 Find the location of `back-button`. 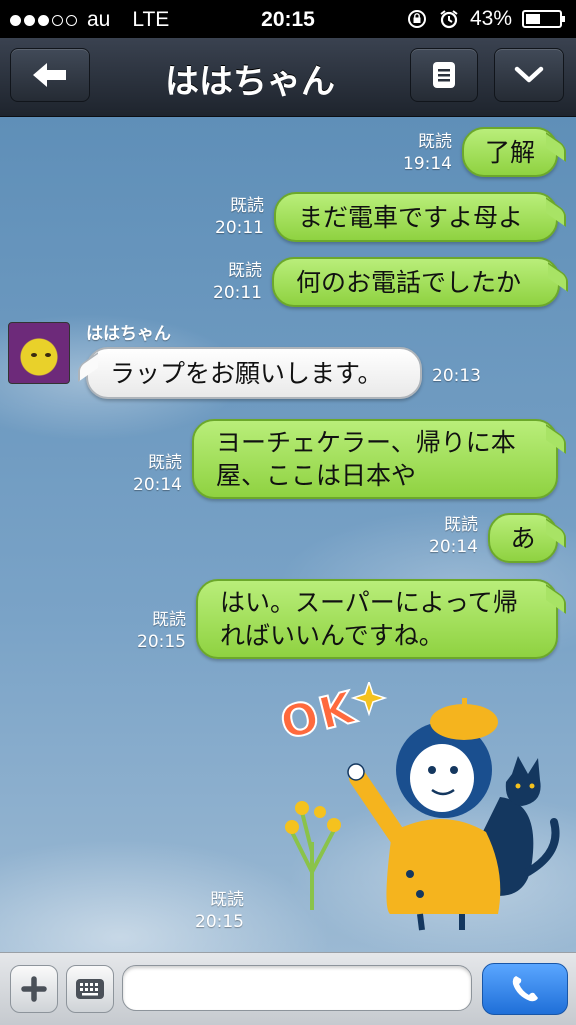

back-button is located at coordinates (50, 75).